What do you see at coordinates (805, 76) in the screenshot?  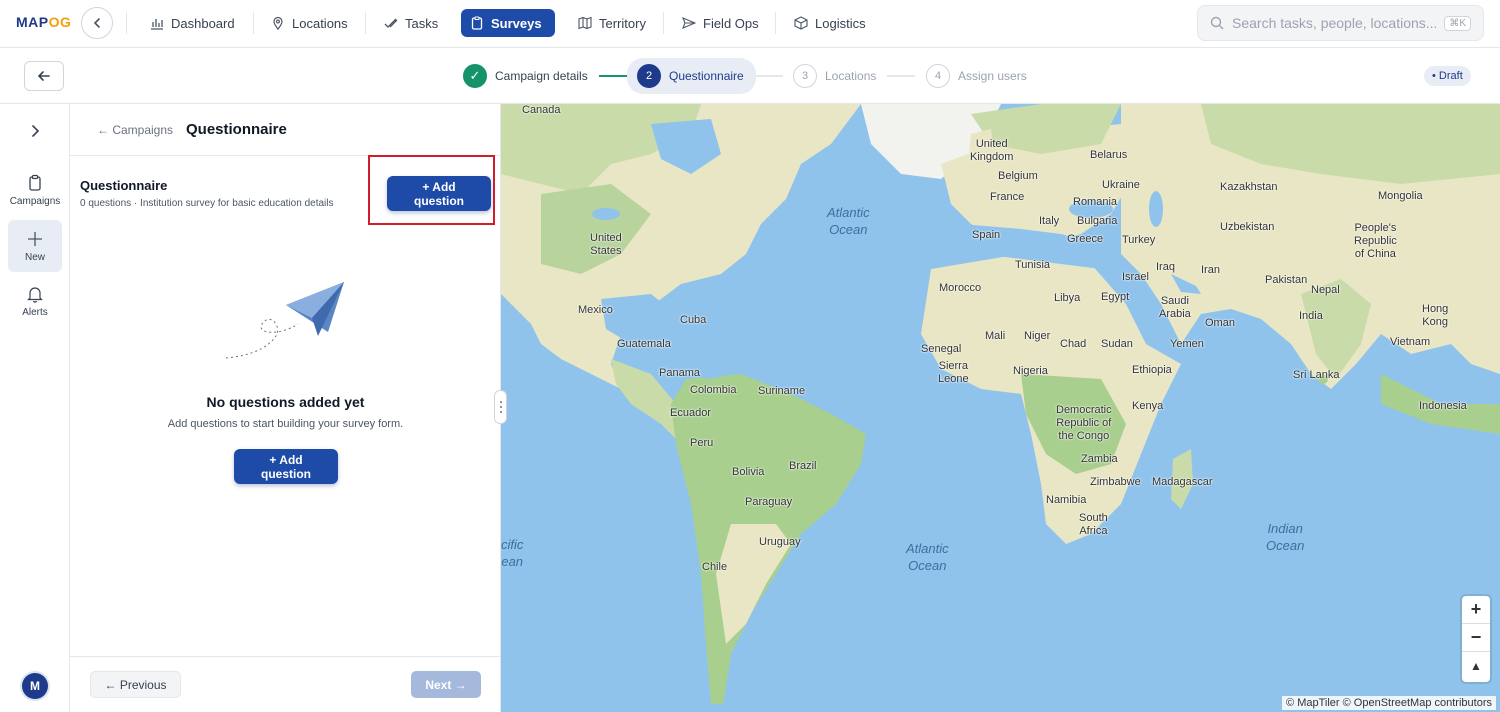 I see `step-number: 3` at bounding box center [805, 76].